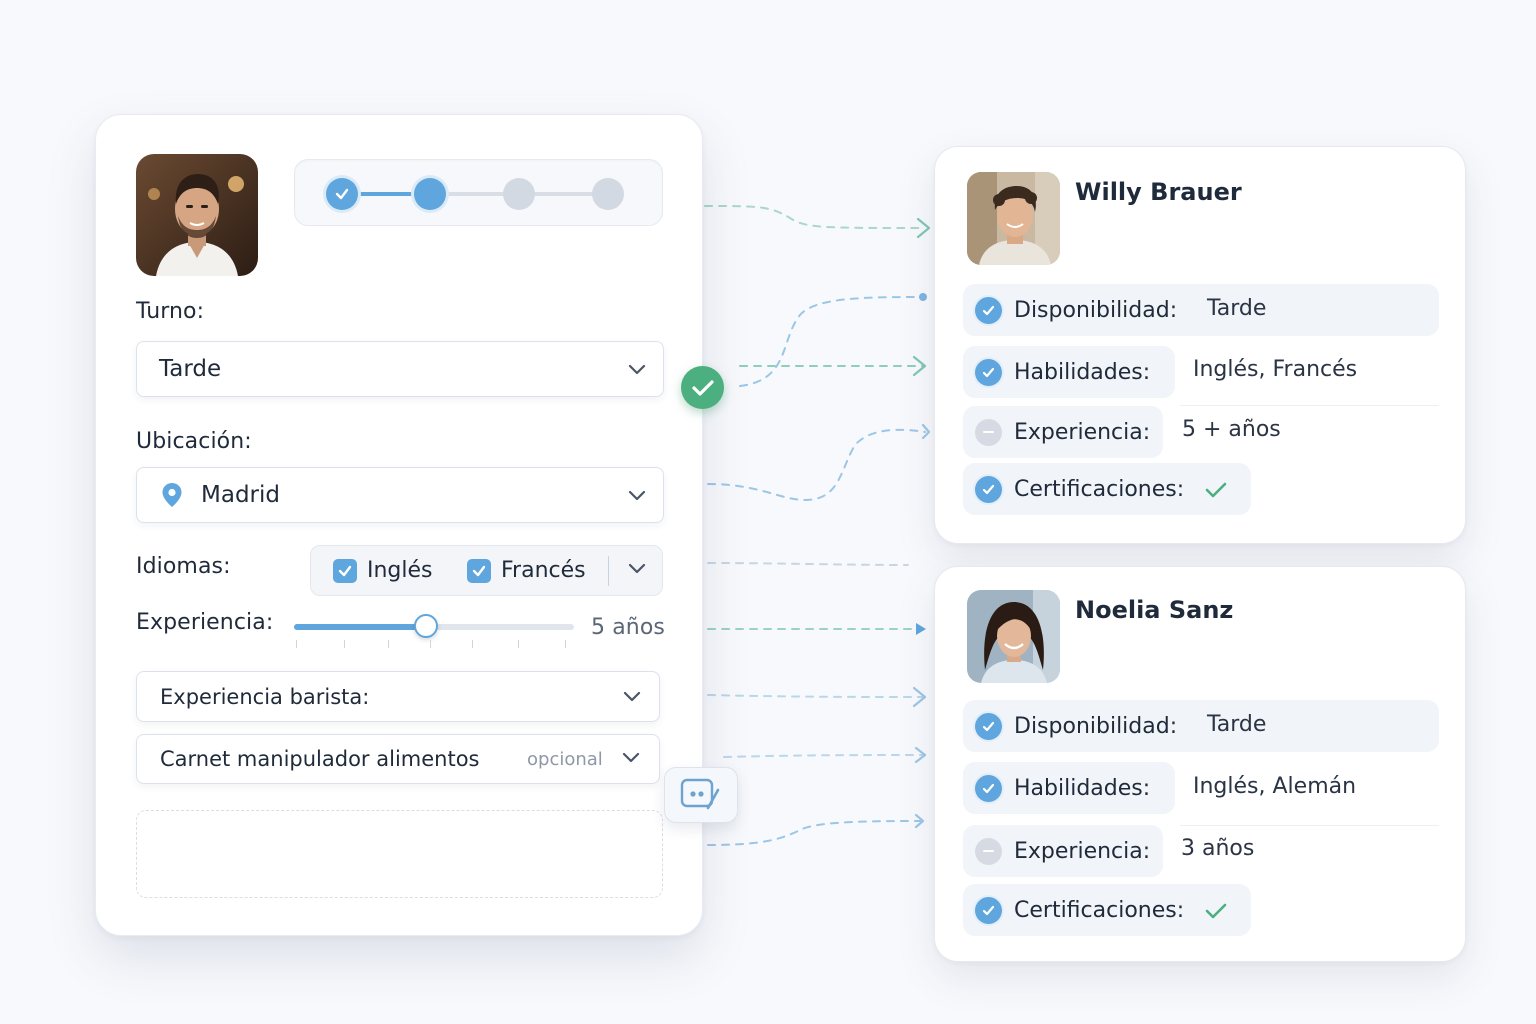 The width and height of the screenshot is (1536, 1024). I want to click on match-success-icon, so click(702, 387).